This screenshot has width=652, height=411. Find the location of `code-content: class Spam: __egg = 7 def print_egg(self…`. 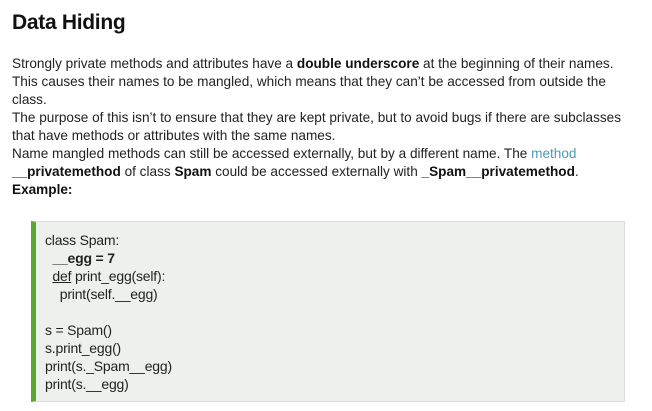

code-content: class Spam: __egg = 7 def print_egg(self… is located at coordinates (108, 312).